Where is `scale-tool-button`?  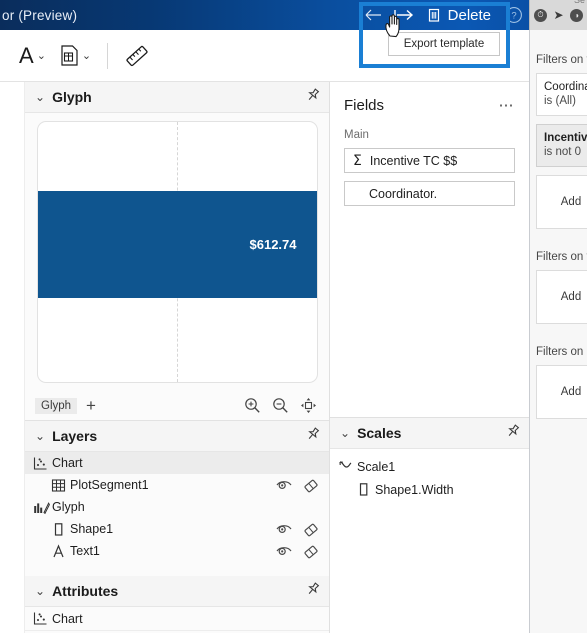
scale-tool-button is located at coordinates (137, 56).